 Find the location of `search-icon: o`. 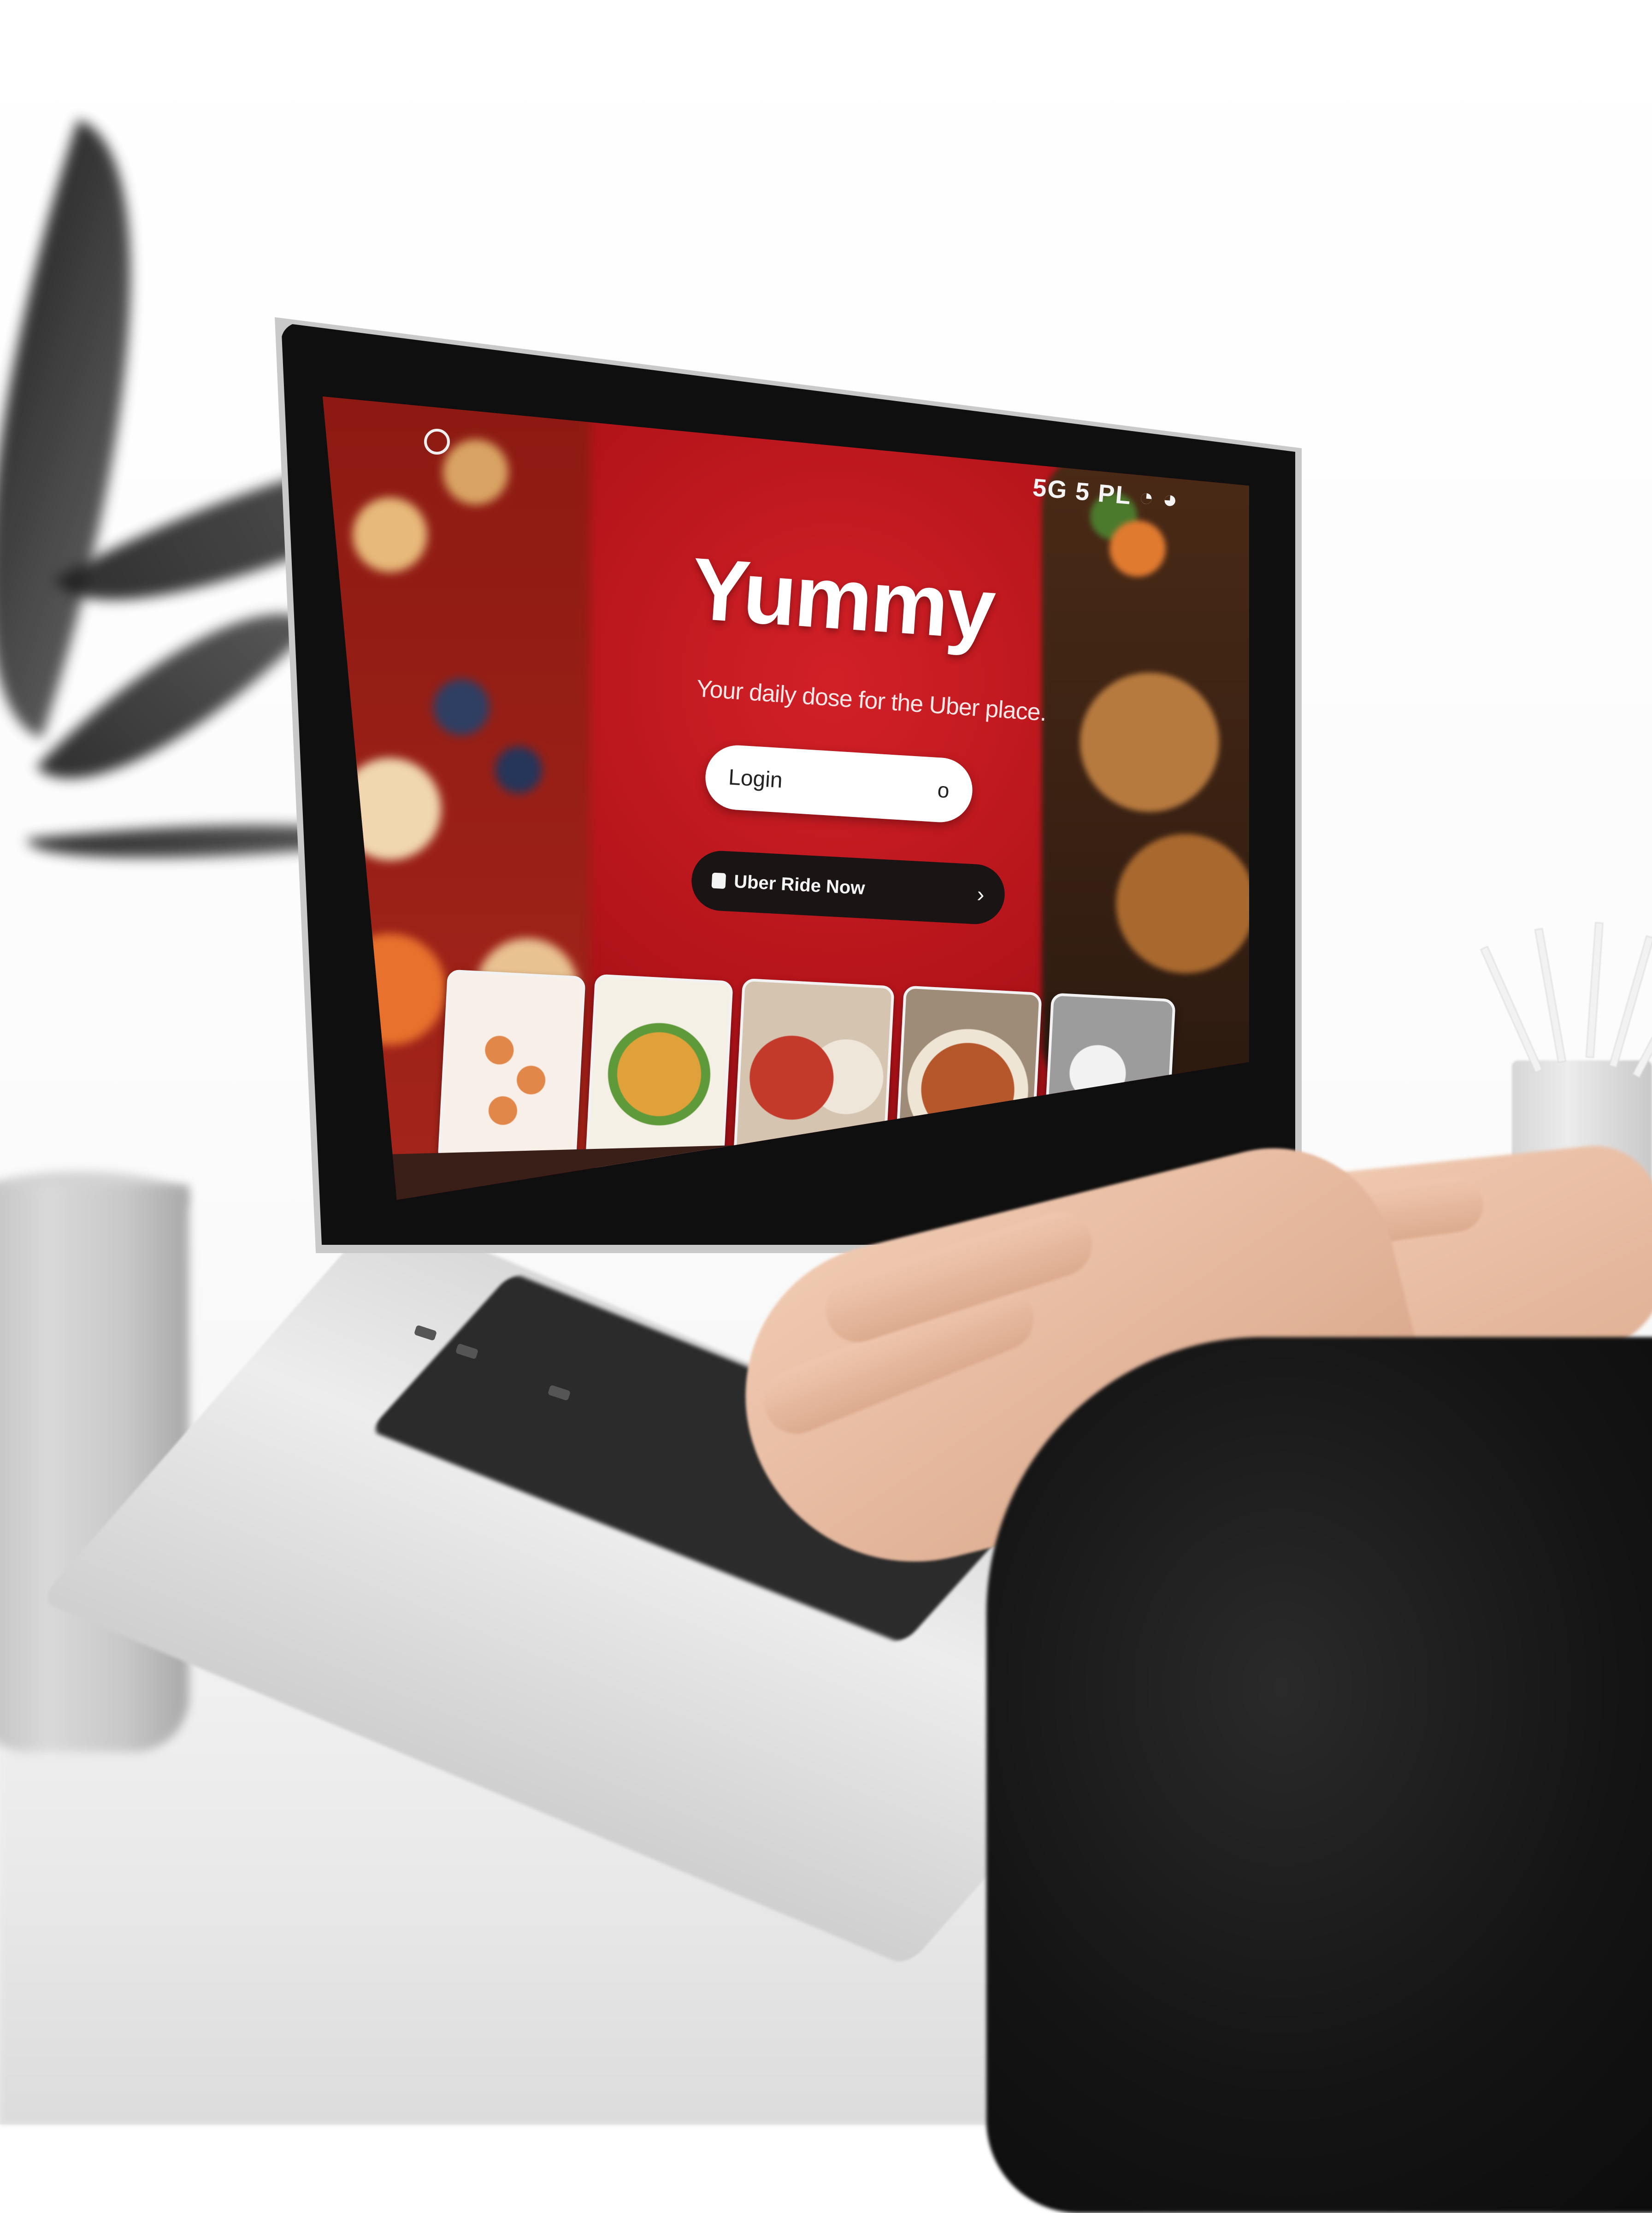

search-icon: o is located at coordinates (943, 790).